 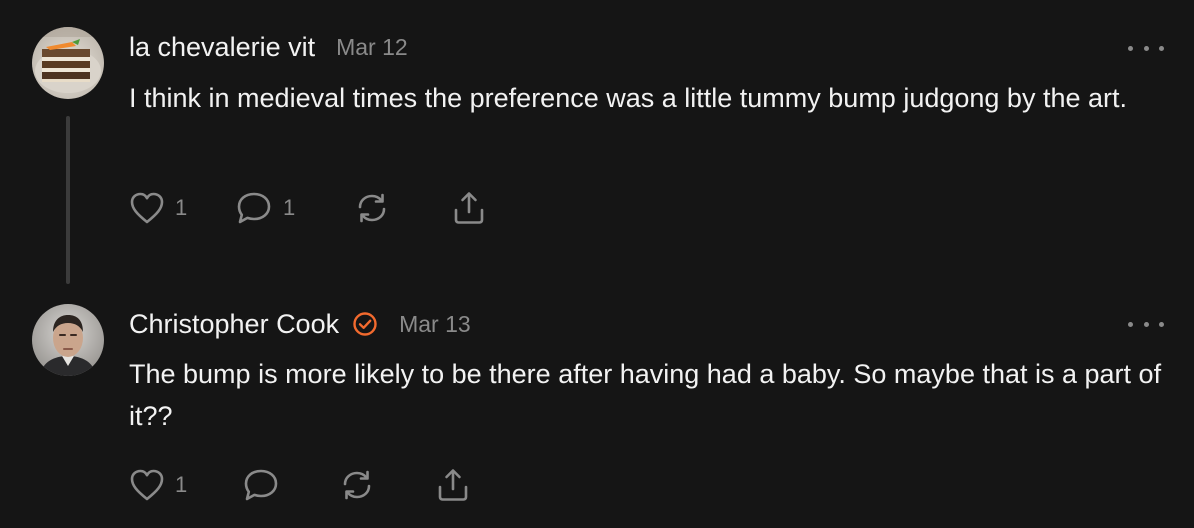 I want to click on comment-header: Christopher Cook Mar 13, so click(x=300, y=324).